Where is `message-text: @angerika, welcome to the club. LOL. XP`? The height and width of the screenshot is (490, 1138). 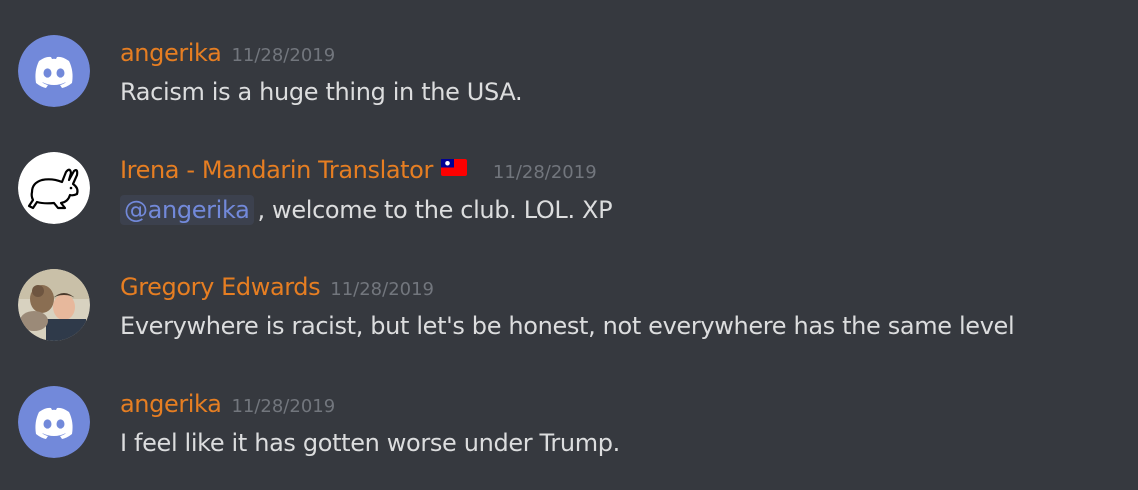 message-text: @angerika, welcome to the club. LOL. XP is located at coordinates (366, 210).